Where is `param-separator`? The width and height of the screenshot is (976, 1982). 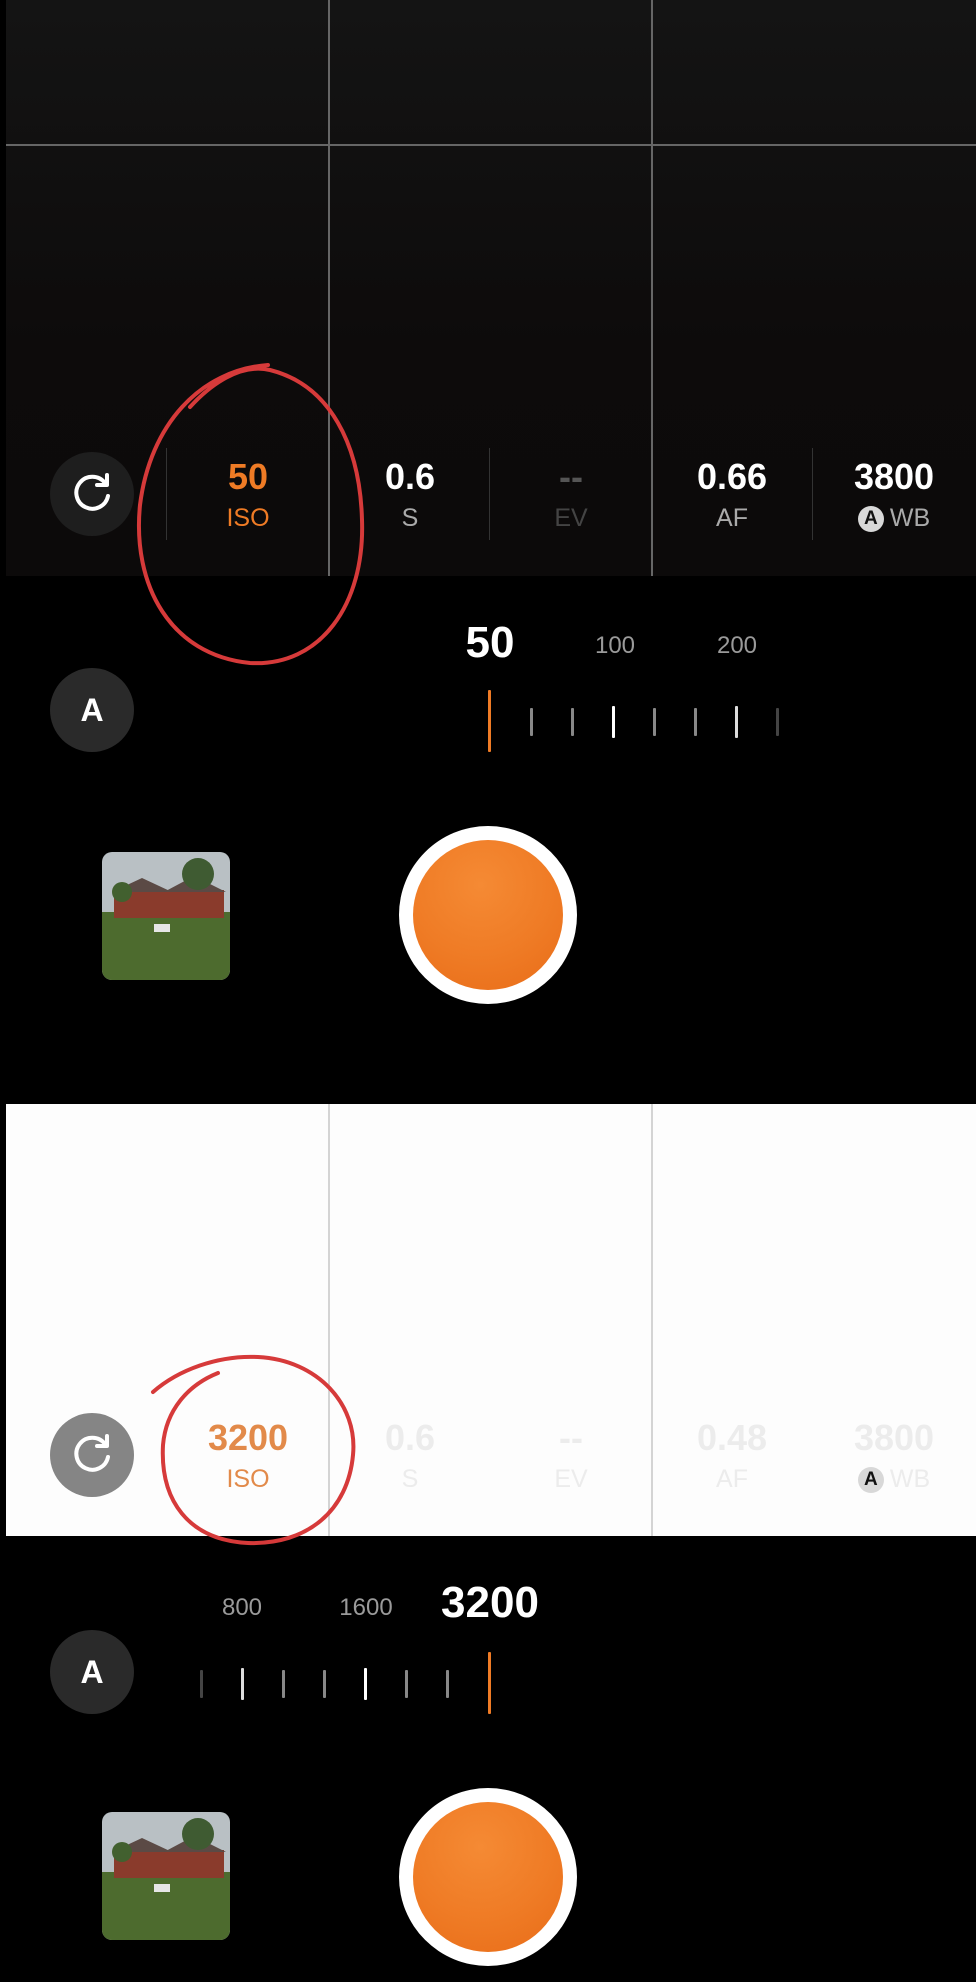
param-separator is located at coordinates (812, 494).